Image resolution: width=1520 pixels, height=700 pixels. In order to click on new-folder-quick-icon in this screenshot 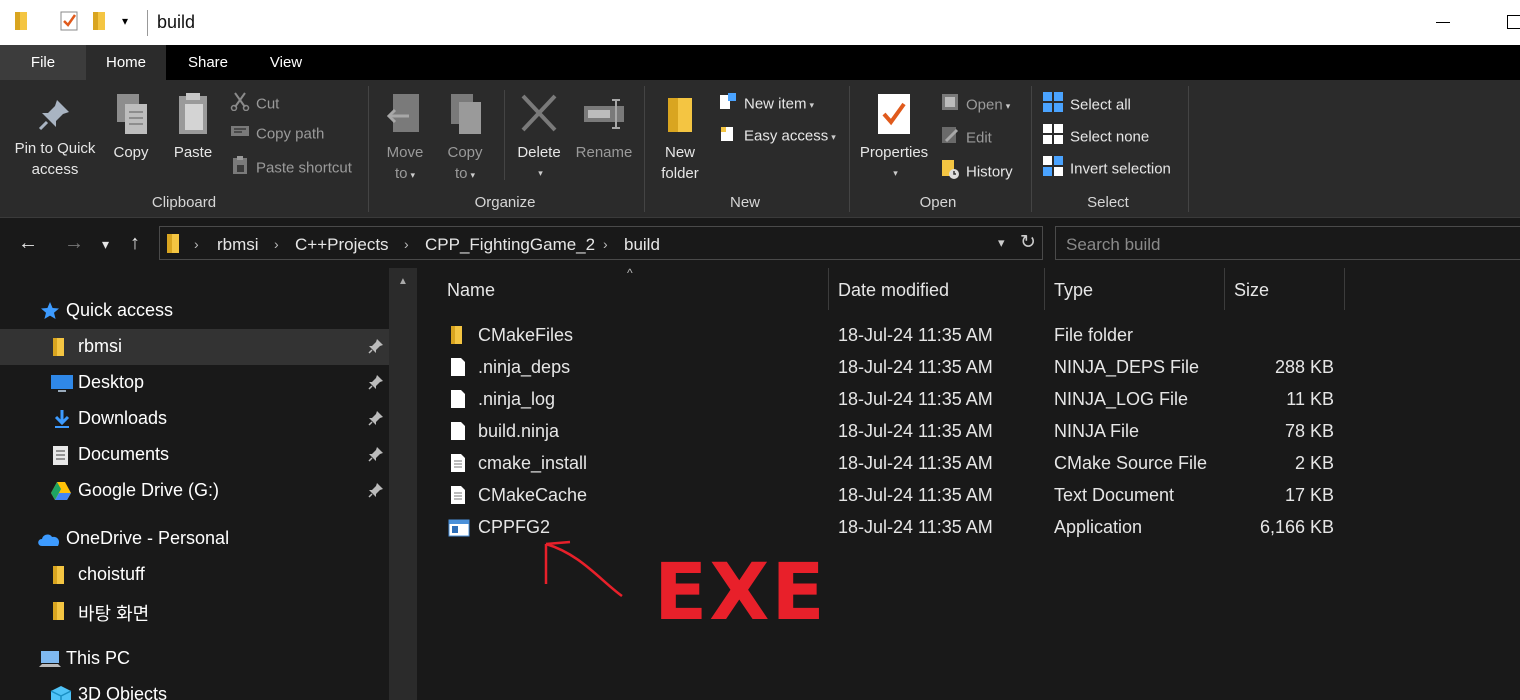, I will do `click(101, 23)`.